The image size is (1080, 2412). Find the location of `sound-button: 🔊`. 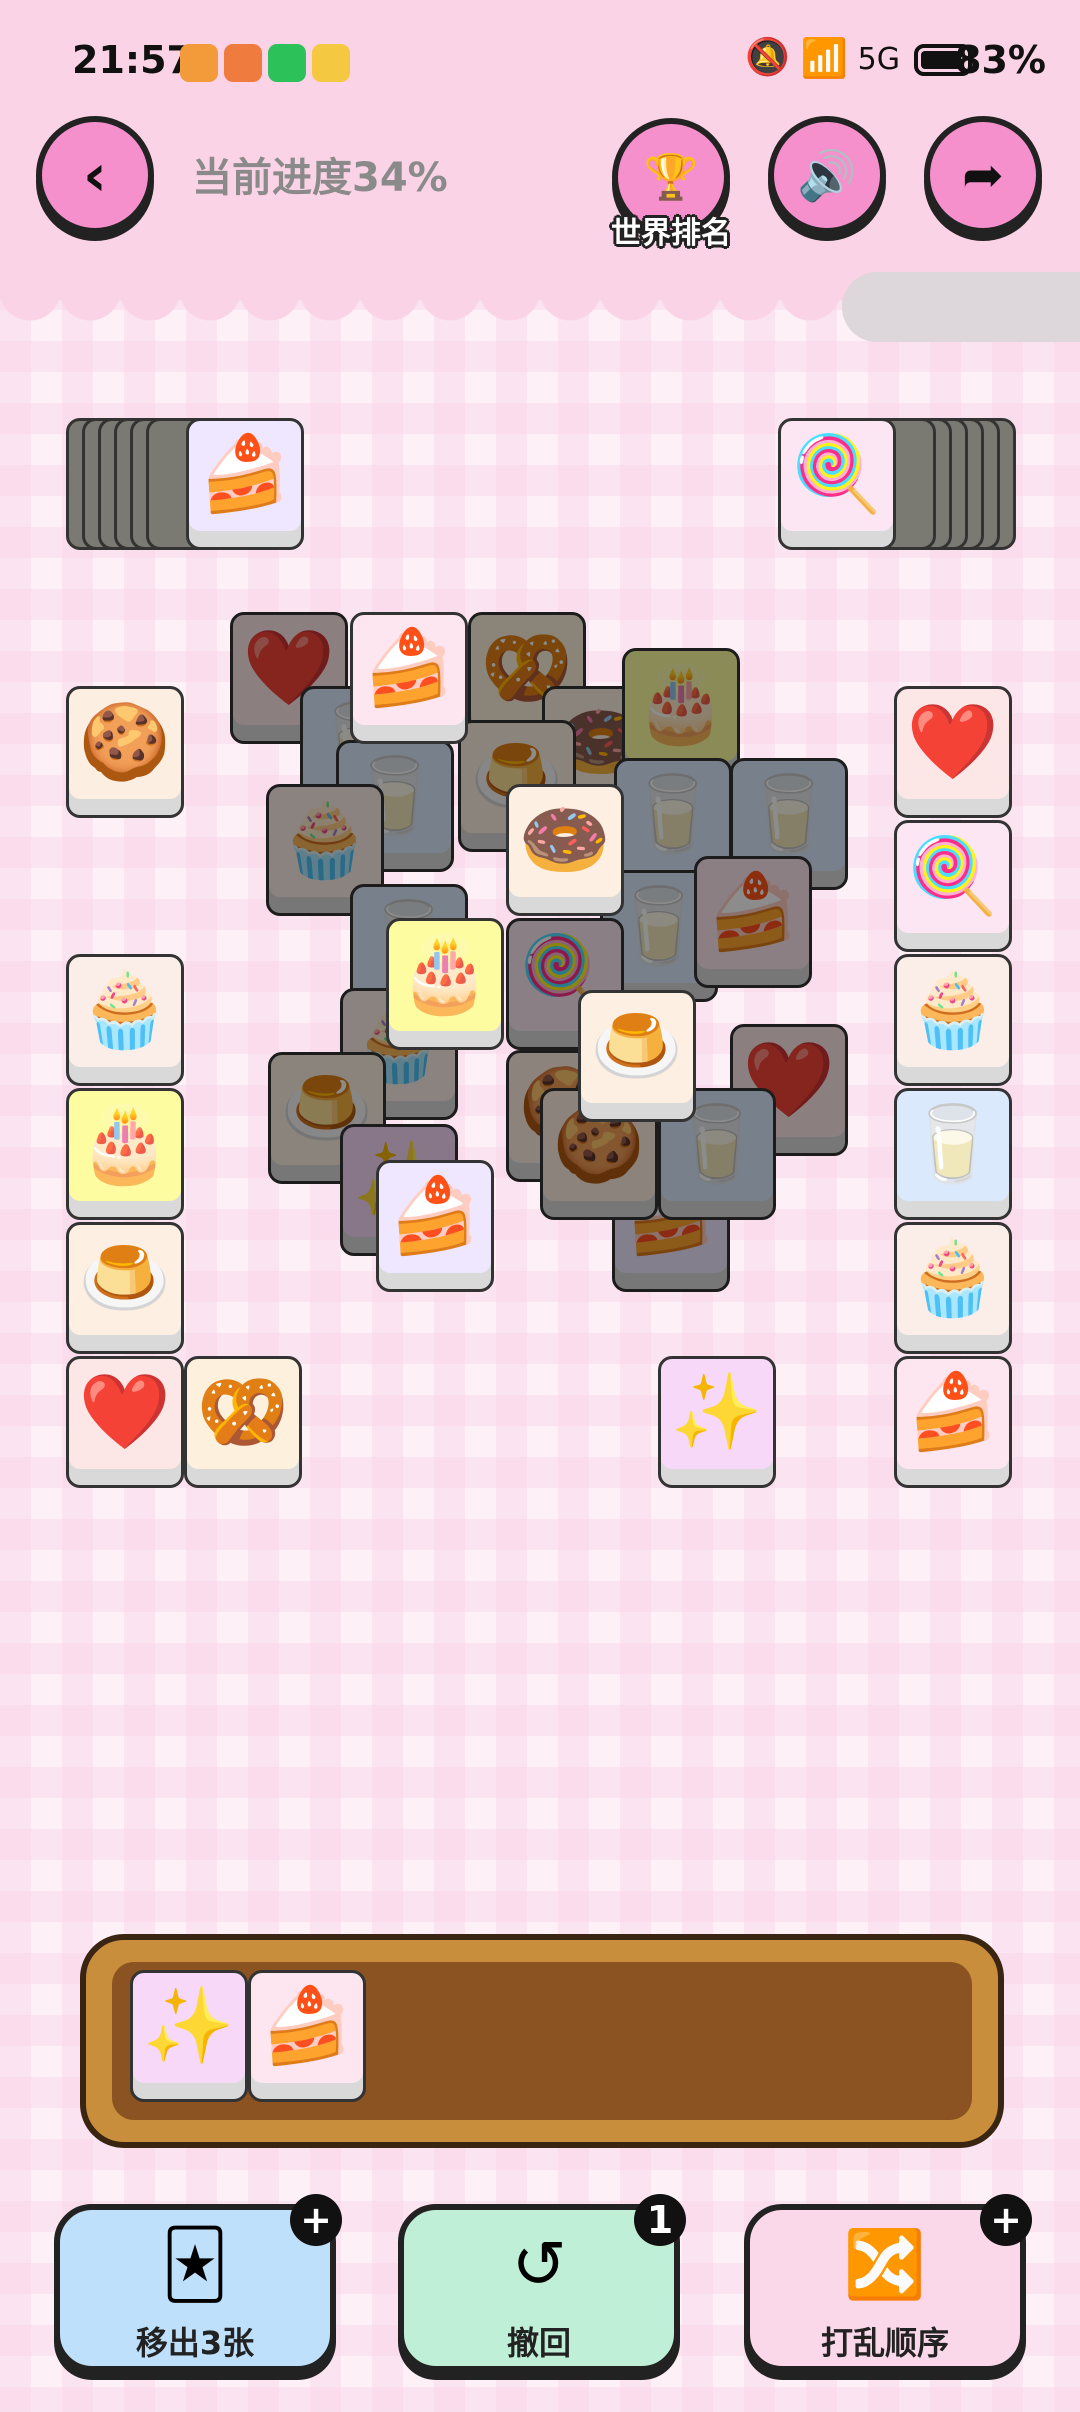

sound-button: 🔊 is located at coordinates (827, 175).